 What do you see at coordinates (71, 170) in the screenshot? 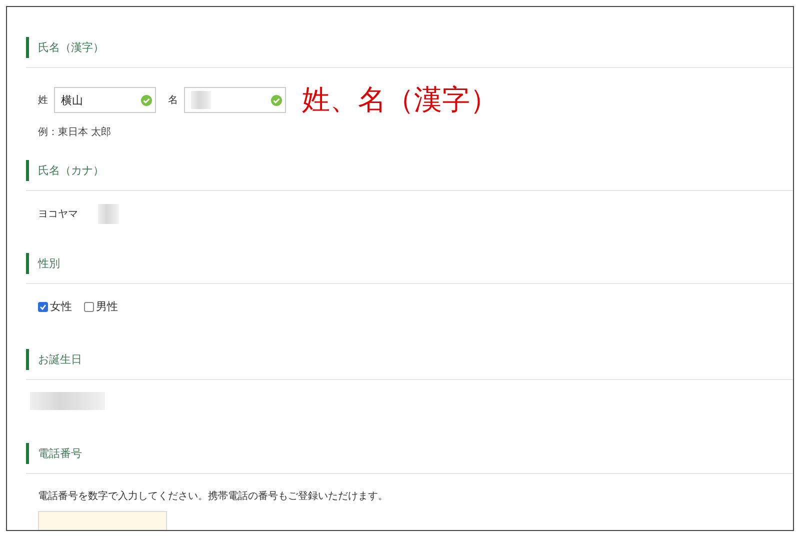
I see `section-title: 氏名（カナ）` at bounding box center [71, 170].